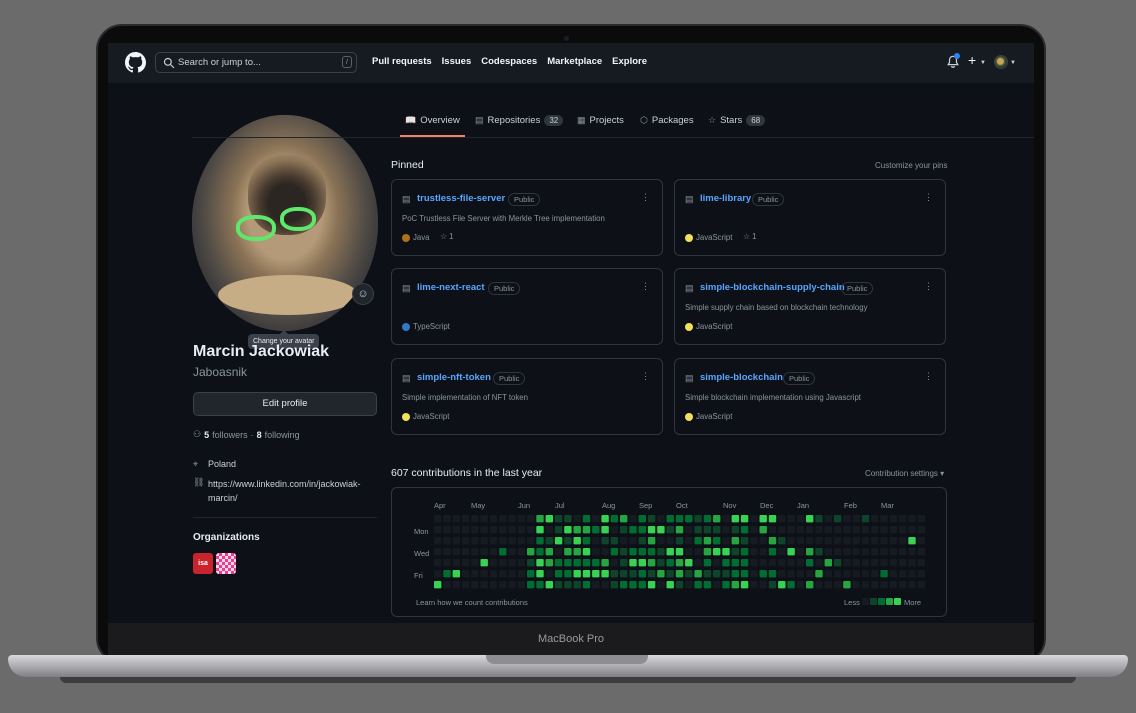 This screenshot has height=713, width=1136. I want to click on tab-overview: 📖 Overview, so click(432, 120).